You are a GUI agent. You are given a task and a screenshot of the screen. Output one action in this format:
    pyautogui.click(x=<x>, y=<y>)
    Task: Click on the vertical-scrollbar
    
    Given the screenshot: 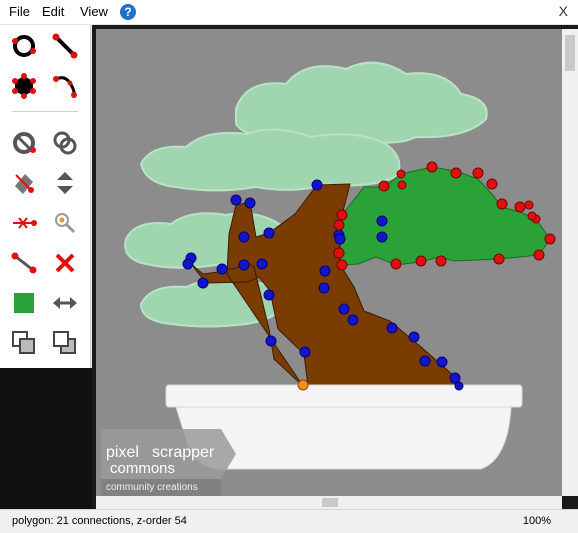 What is the action you would take?
    pyautogui.click(x=570, y=262)
    